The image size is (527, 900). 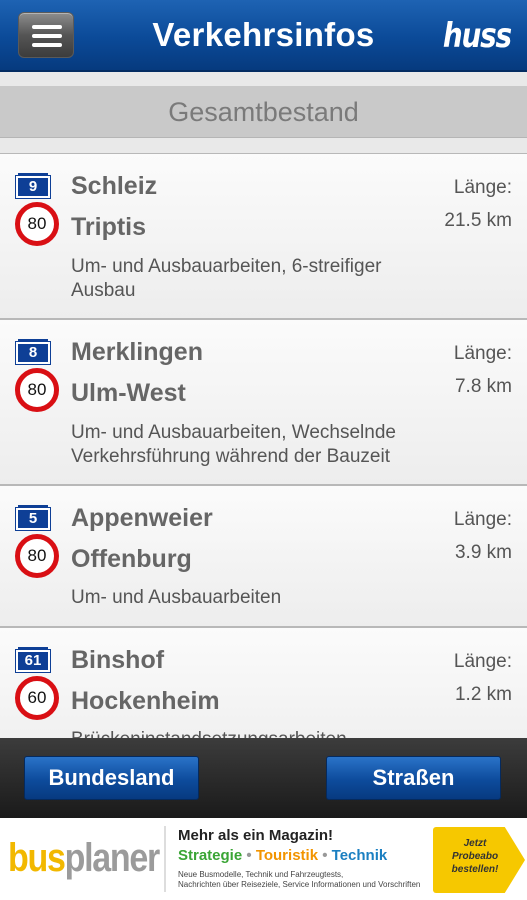 I want to click on highway-badge: 5, so click(x=33, y=518).